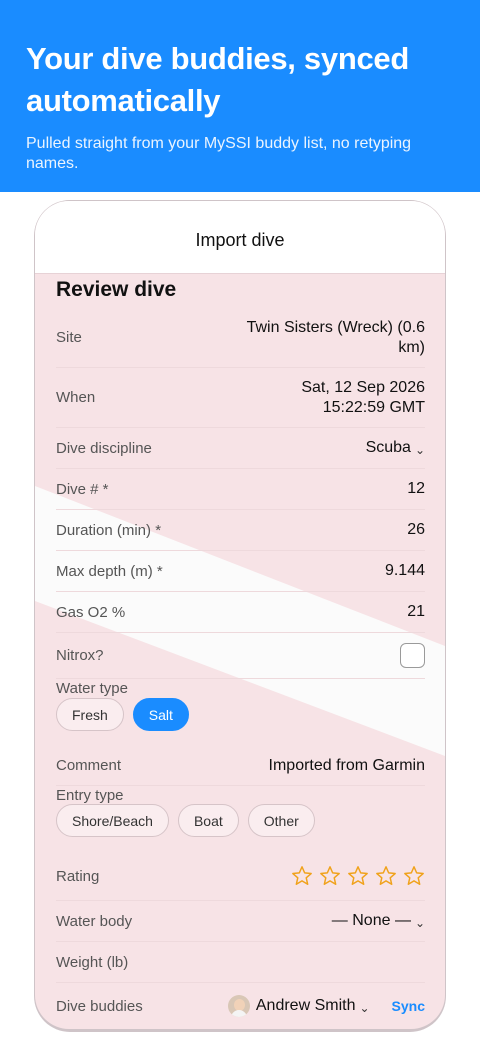  I want to click on water-type-salt-chip: Salt, so click(160, 714).